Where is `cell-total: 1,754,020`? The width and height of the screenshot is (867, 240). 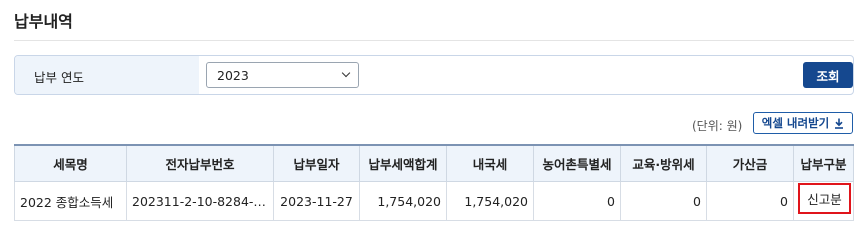 cell-total: 1,754,020 is located at coordinates (403, 201).